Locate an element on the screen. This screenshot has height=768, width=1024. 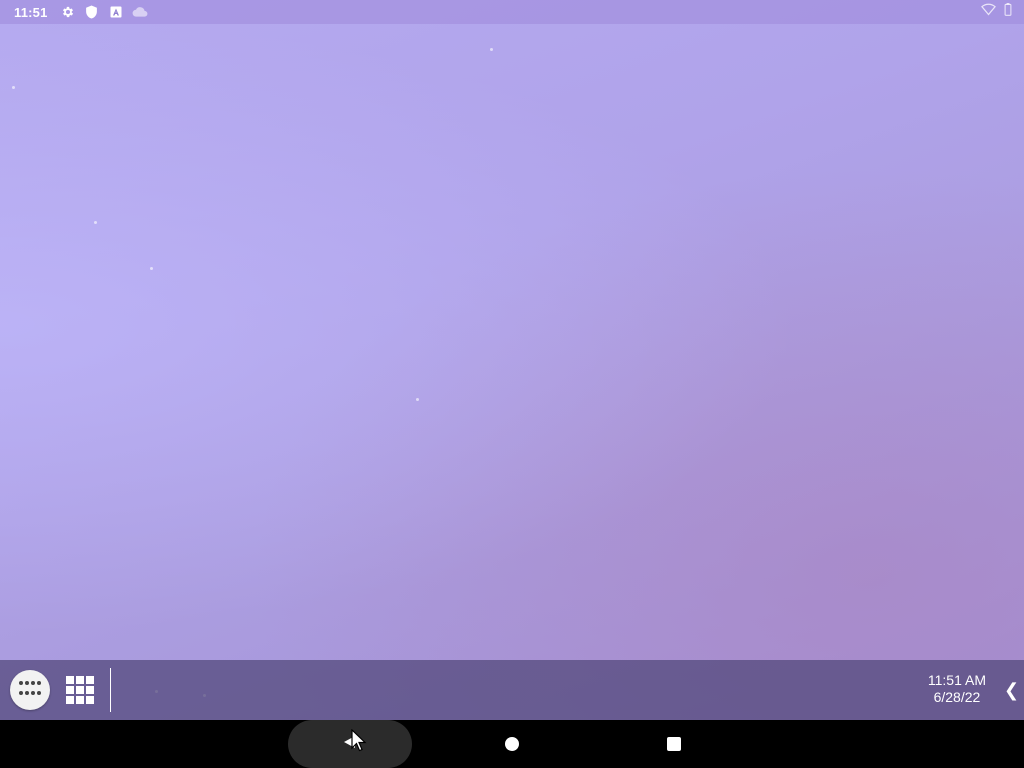
taskbar-divider is located at coordinates (110, 690).